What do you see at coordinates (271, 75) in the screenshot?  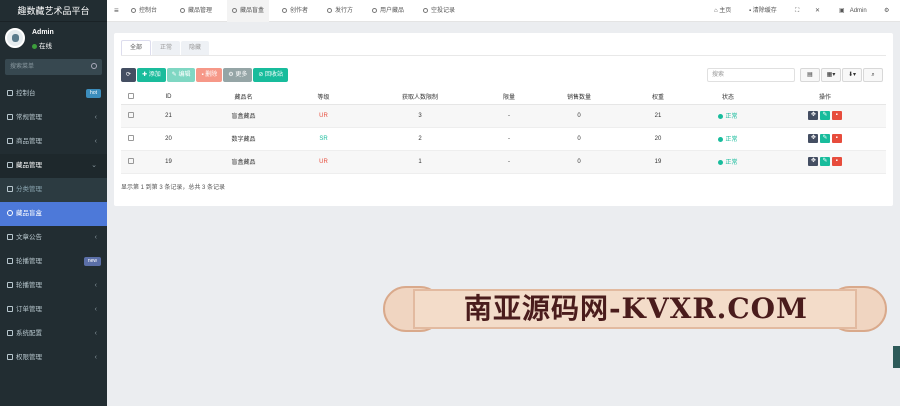 I see `recycle-button: ⊘ 回收站` at bounding box center [271, 75].